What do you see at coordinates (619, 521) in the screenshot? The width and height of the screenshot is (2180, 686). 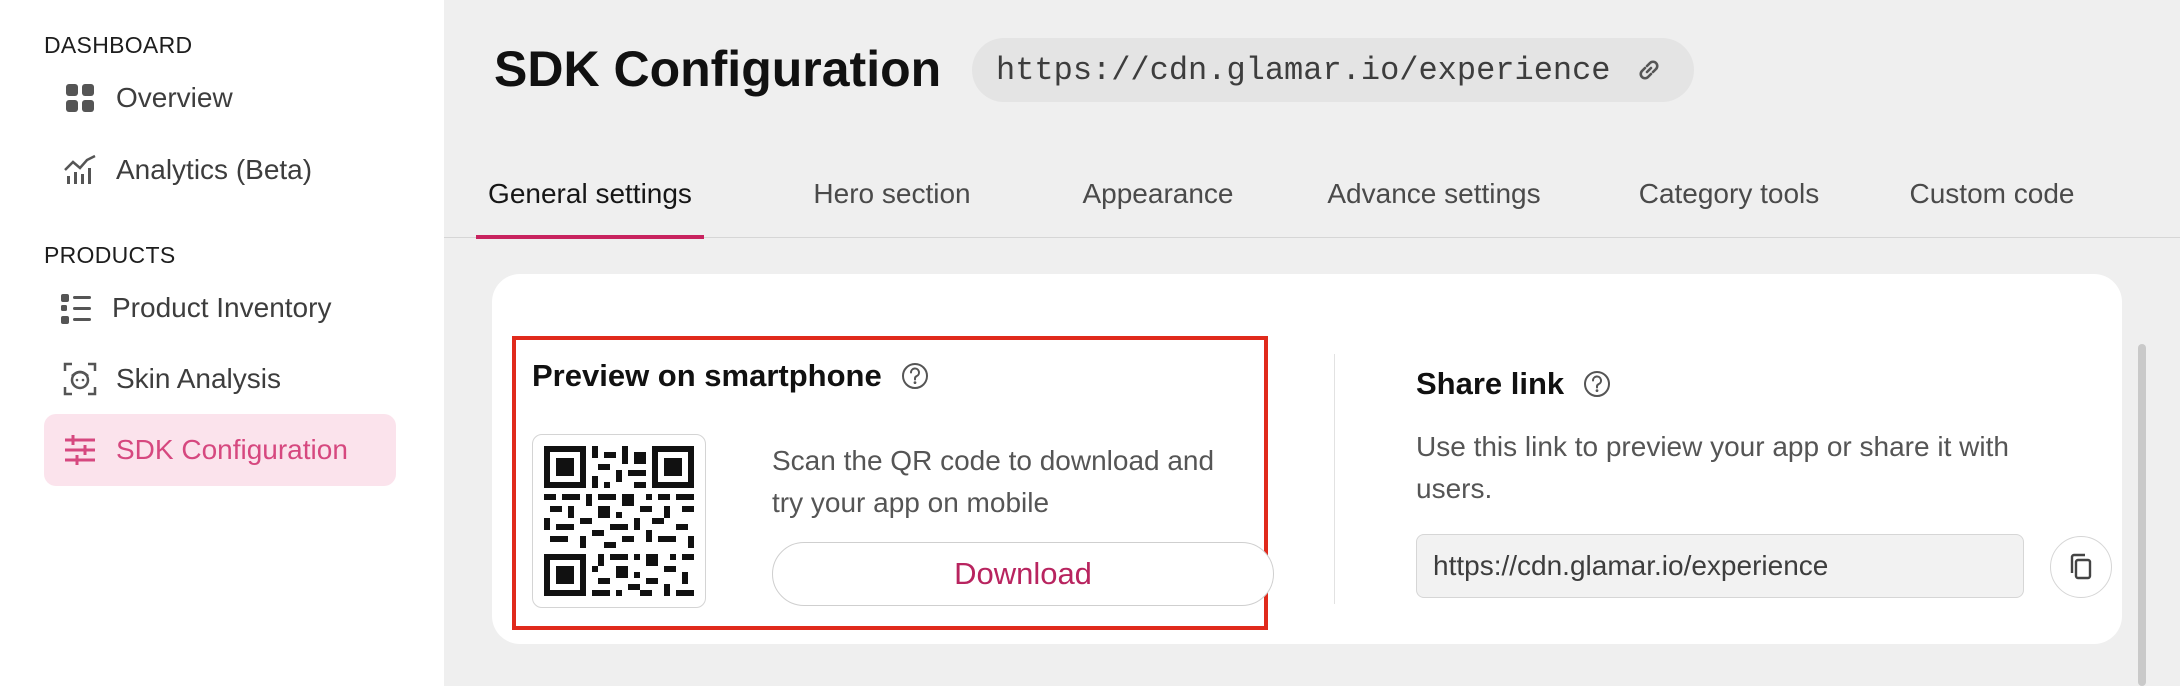 I see `qr-code` at bounding box center [619, 521].